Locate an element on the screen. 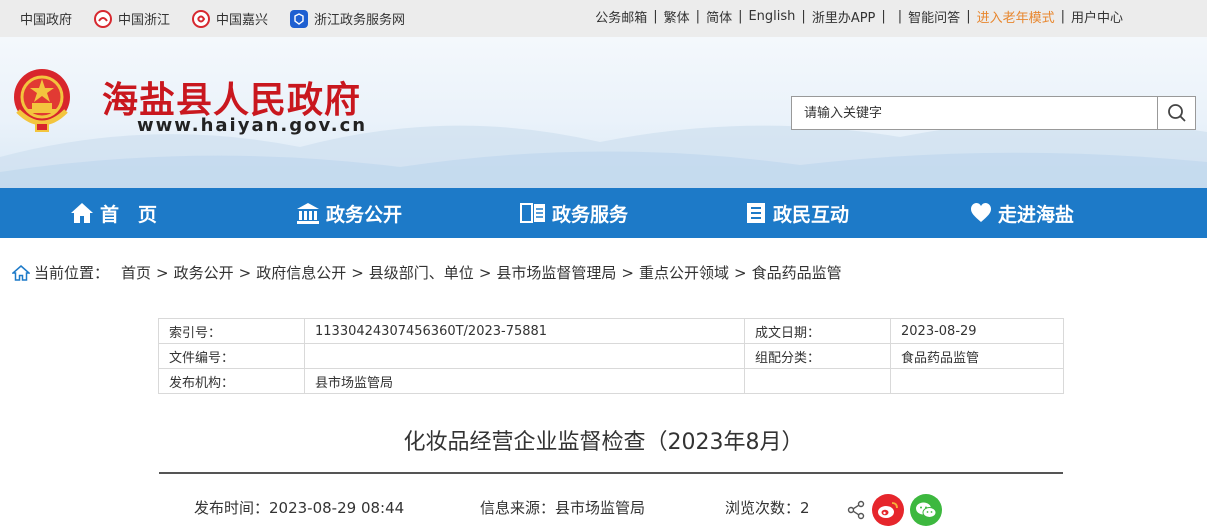 This screenshot has width=1207, height=528. link-zlb-app: 浙里办APP is located at coordinates (844, 16).